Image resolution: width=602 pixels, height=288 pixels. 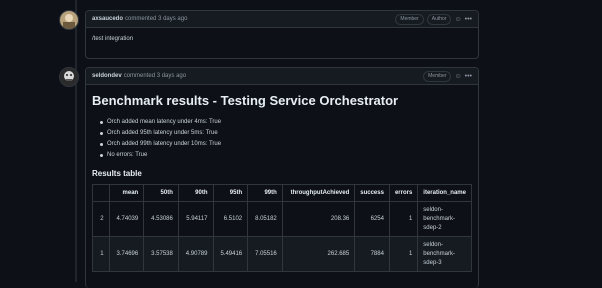 I want to click on table-cell: seldon- benchmark- sdep-3, so click(x=444, y=254).